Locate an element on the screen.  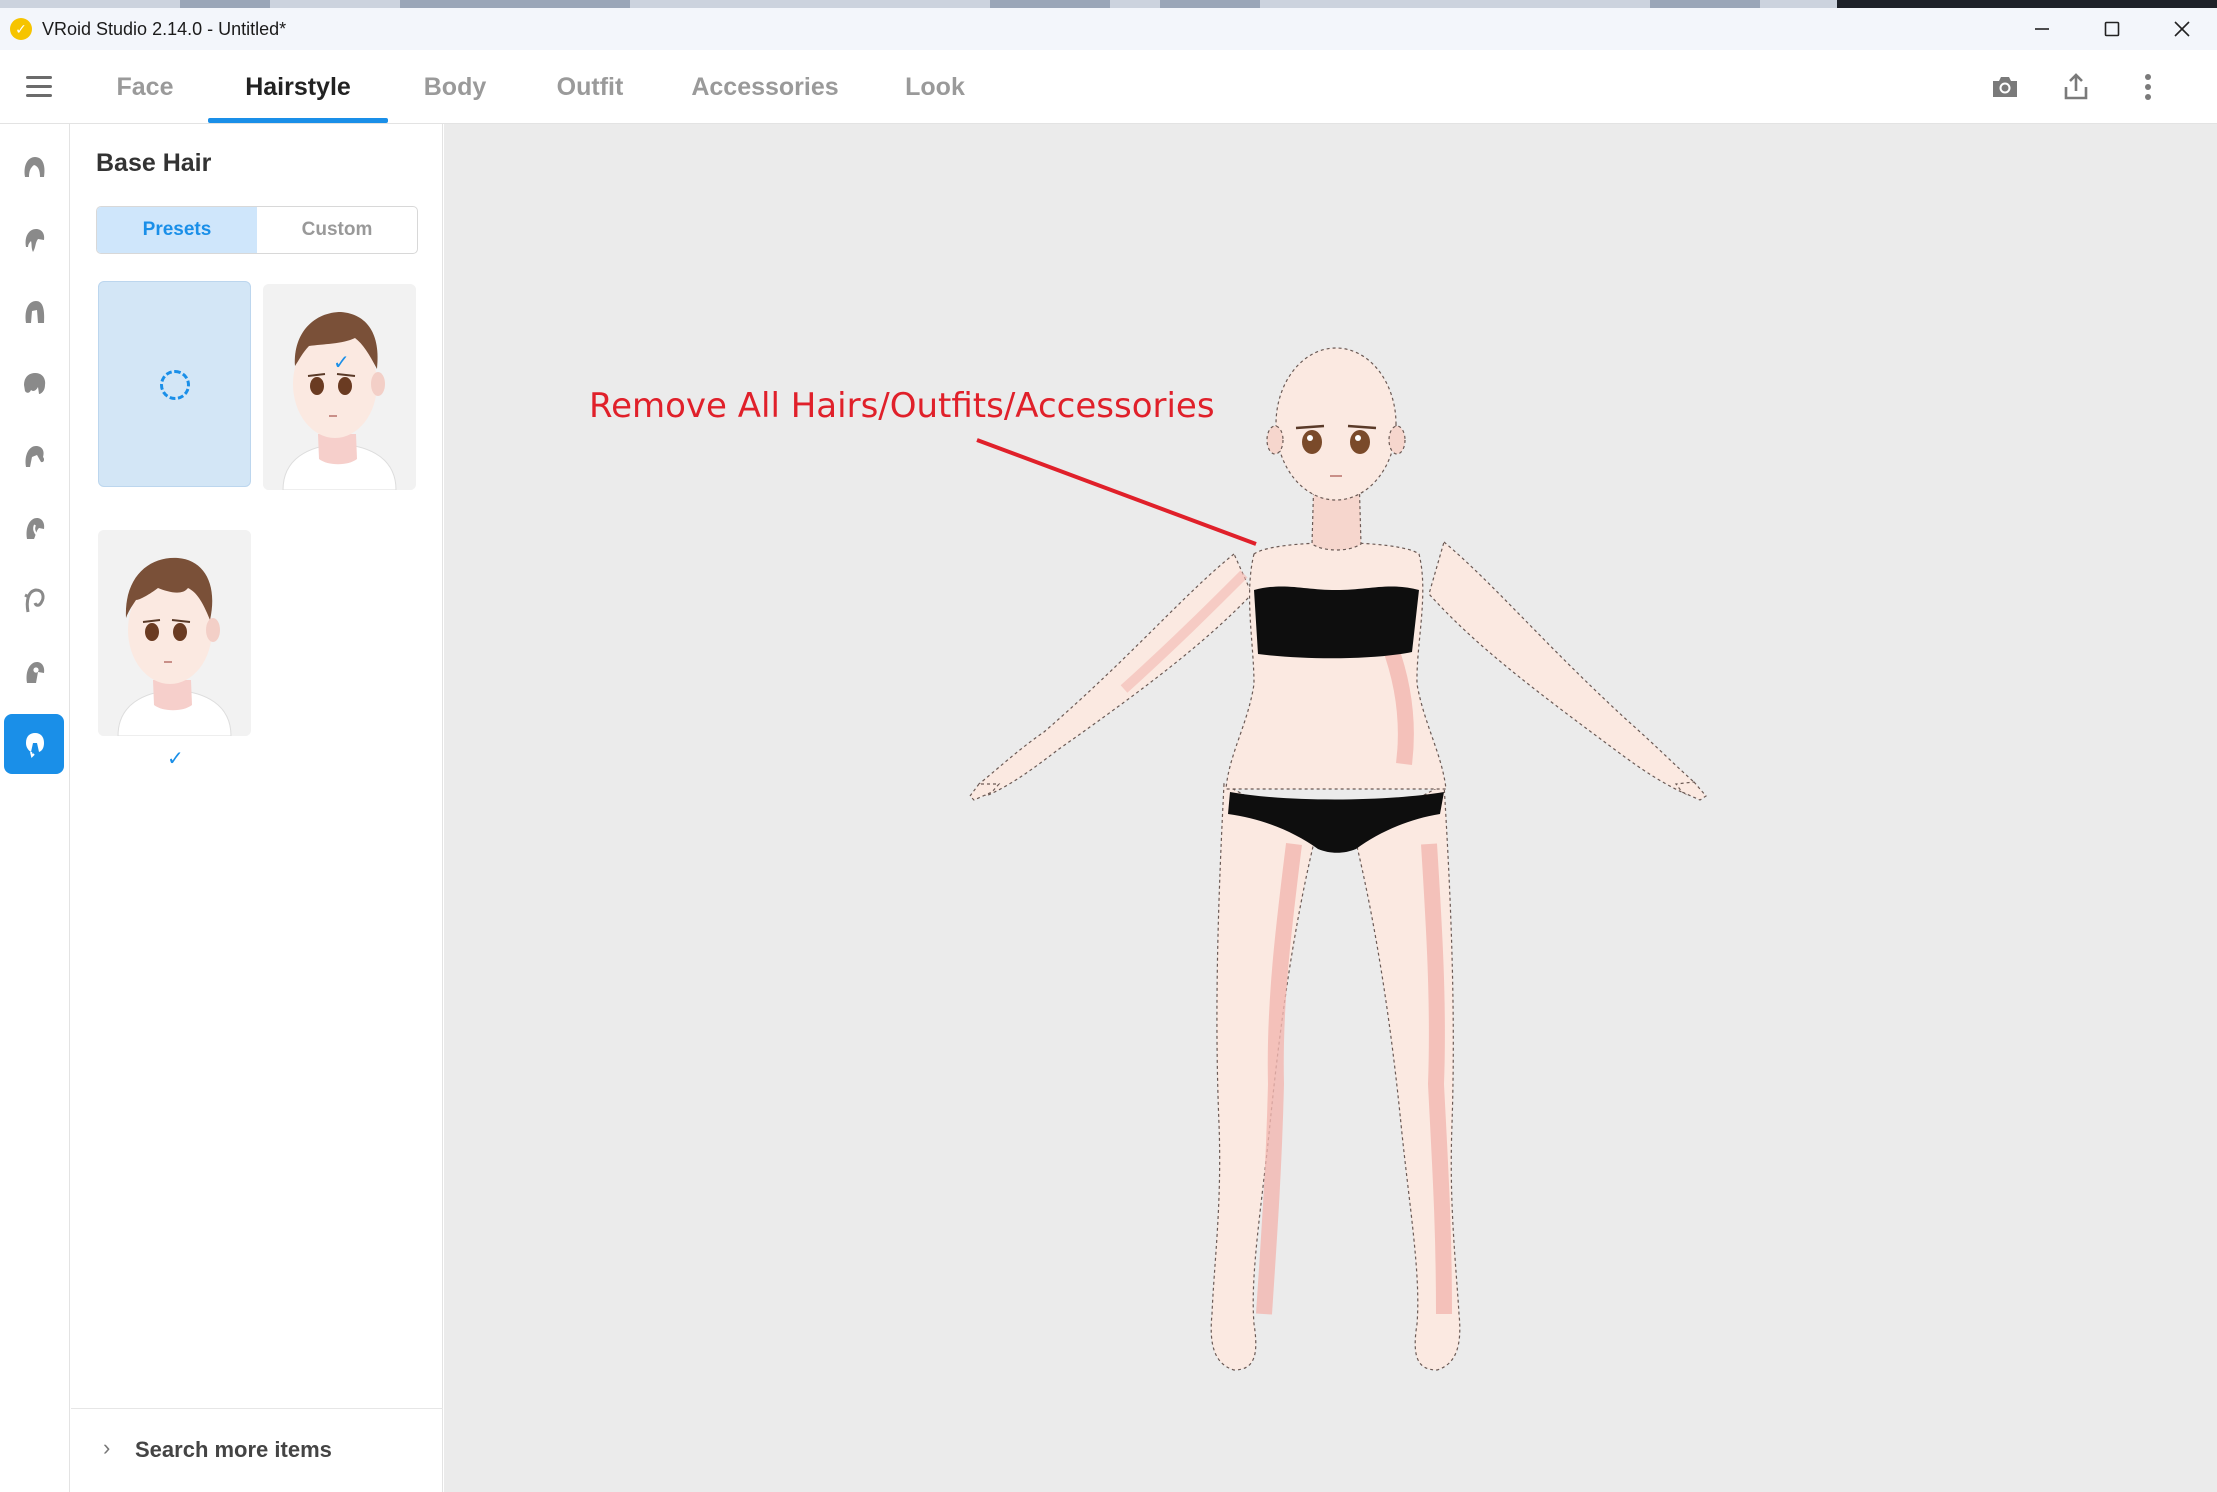
tab-body: Body is located at coordinates (455, 87).